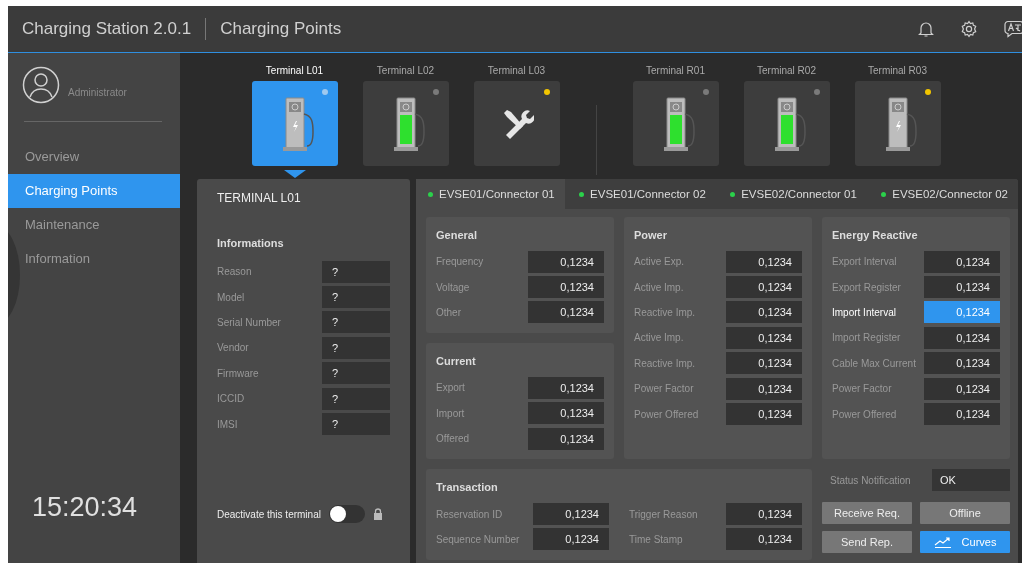 This screenshot has width=1022, height=563. What do you see at coordinates (786, 71) in the screenshot?
I see `terminal-label: Terminal R02` at bounding box center [786, 71].